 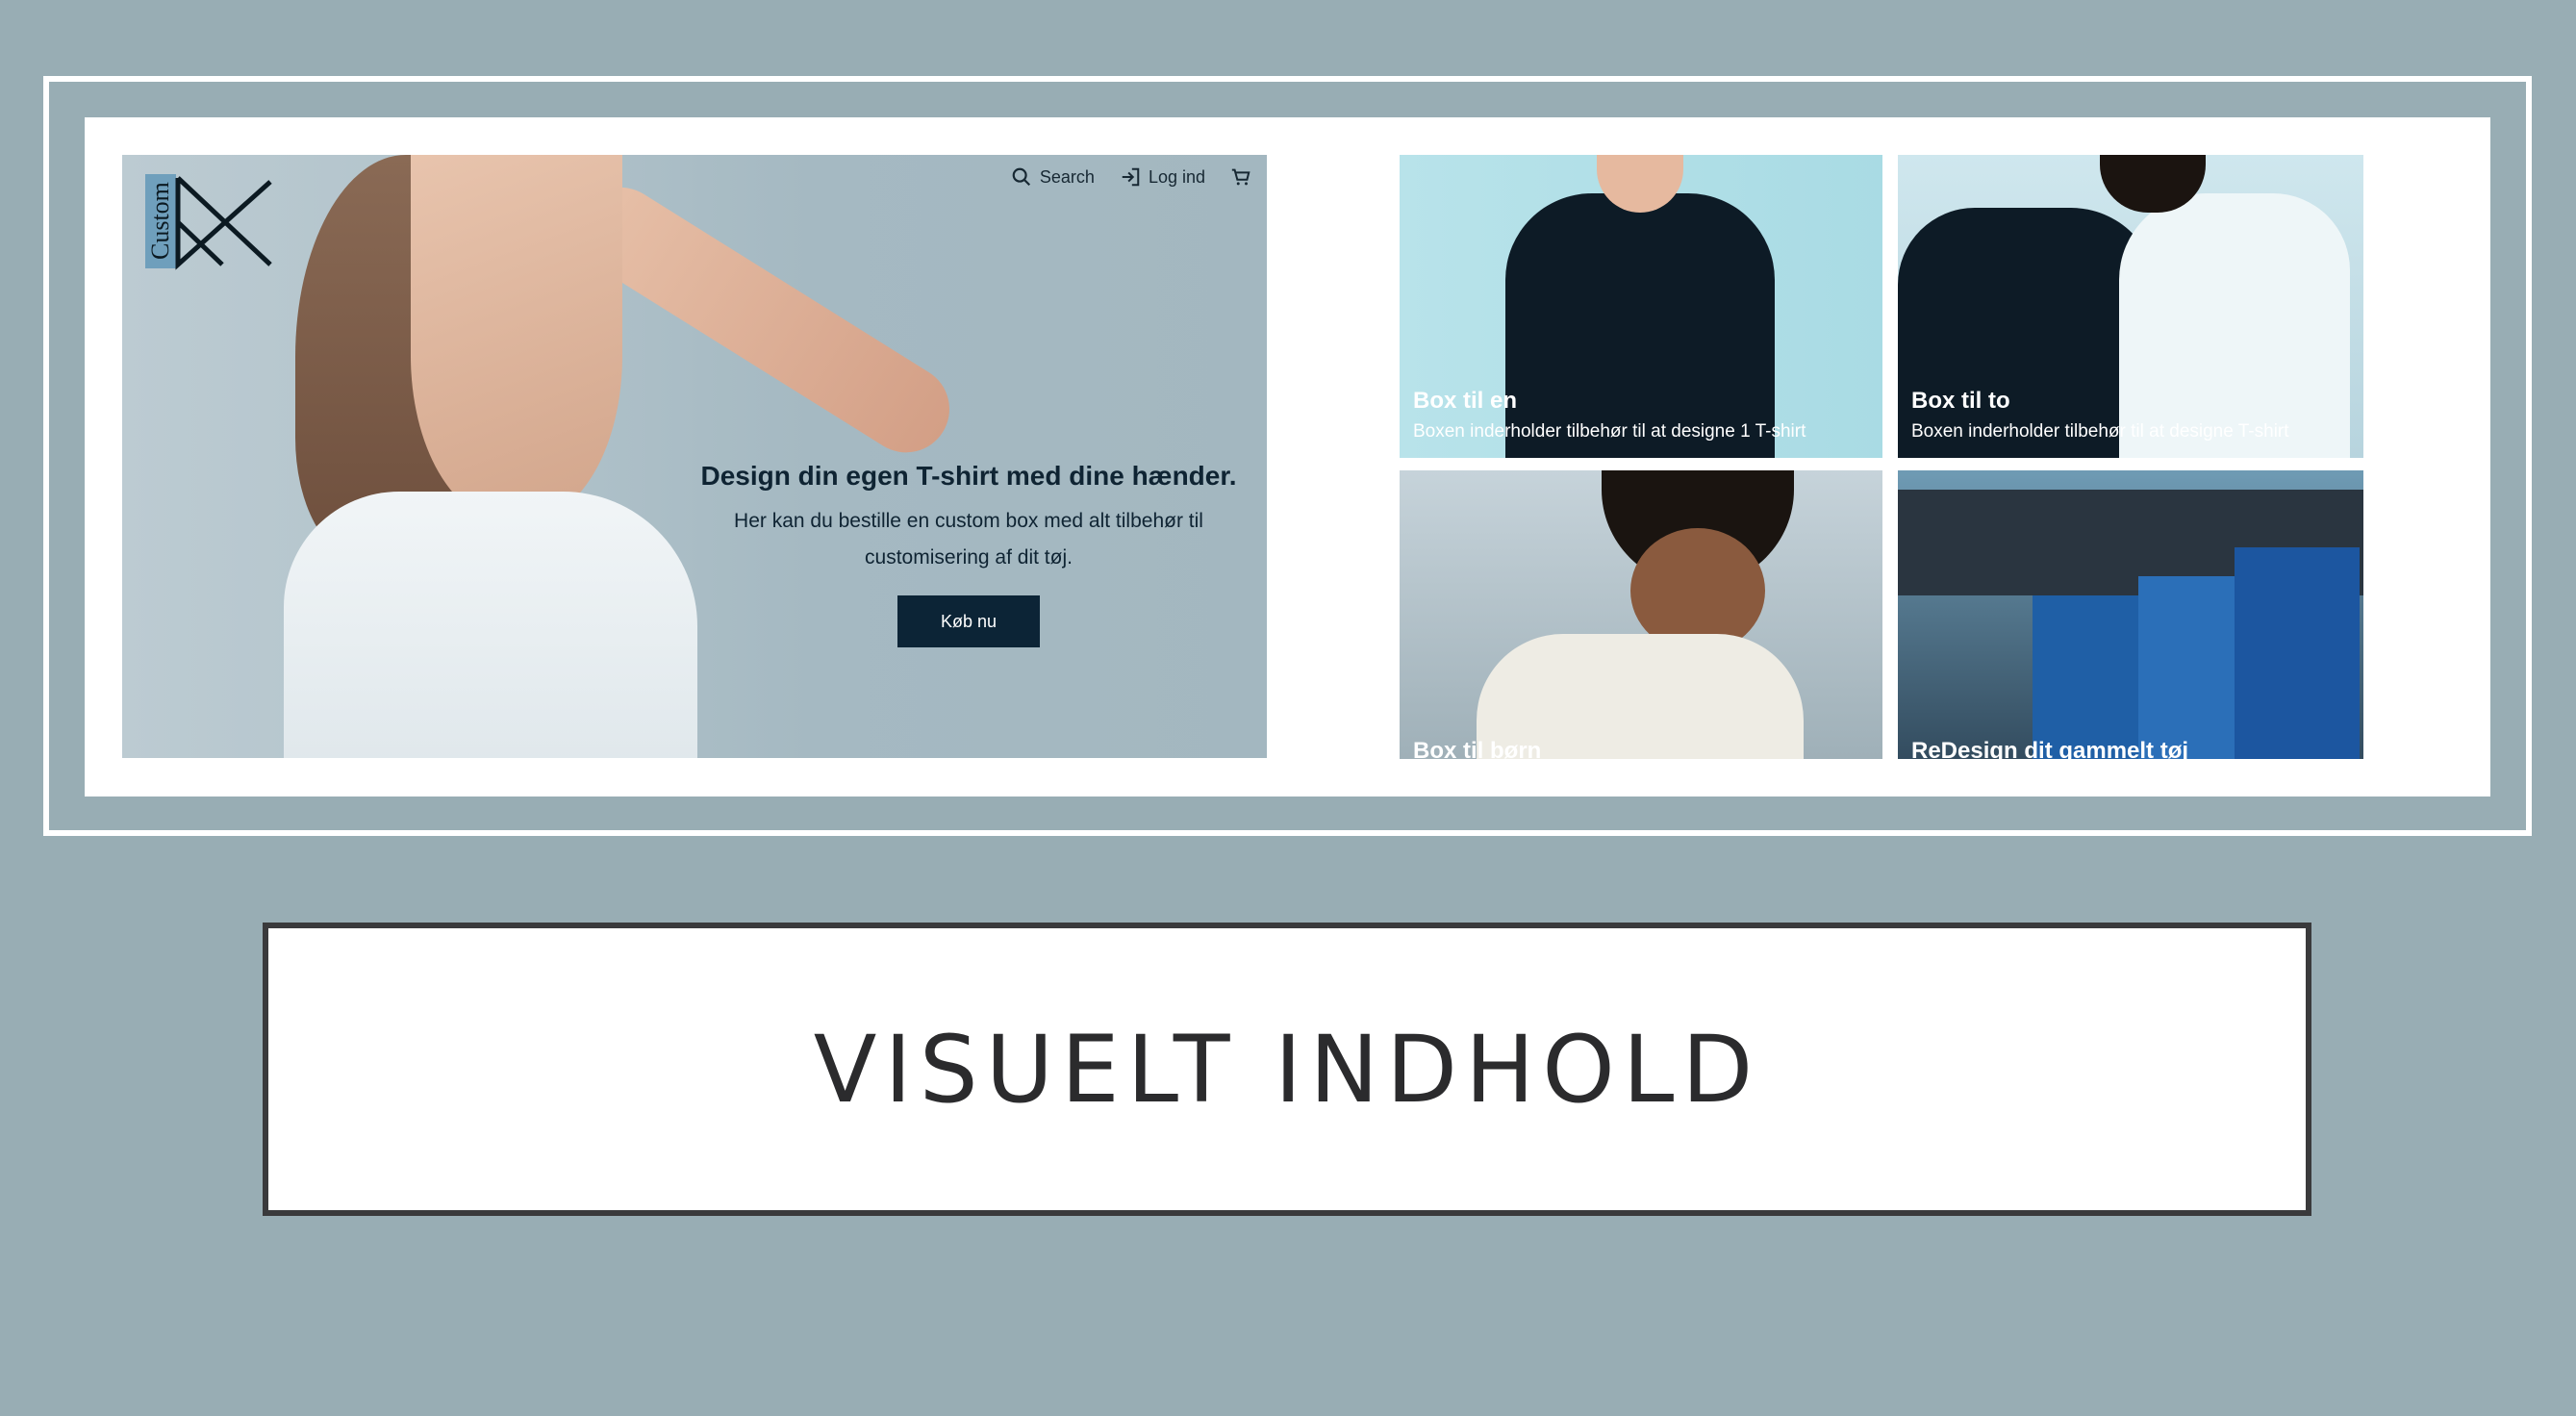 I want to click on search-link: Search, so click(x=1053, y=177).